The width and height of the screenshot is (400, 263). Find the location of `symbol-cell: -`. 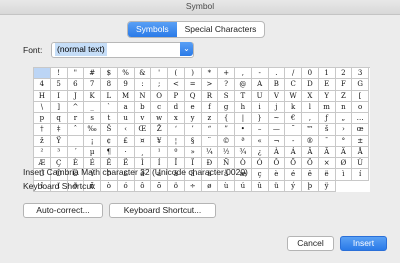

symbol-cell: - is located at coordinates (293, 141).